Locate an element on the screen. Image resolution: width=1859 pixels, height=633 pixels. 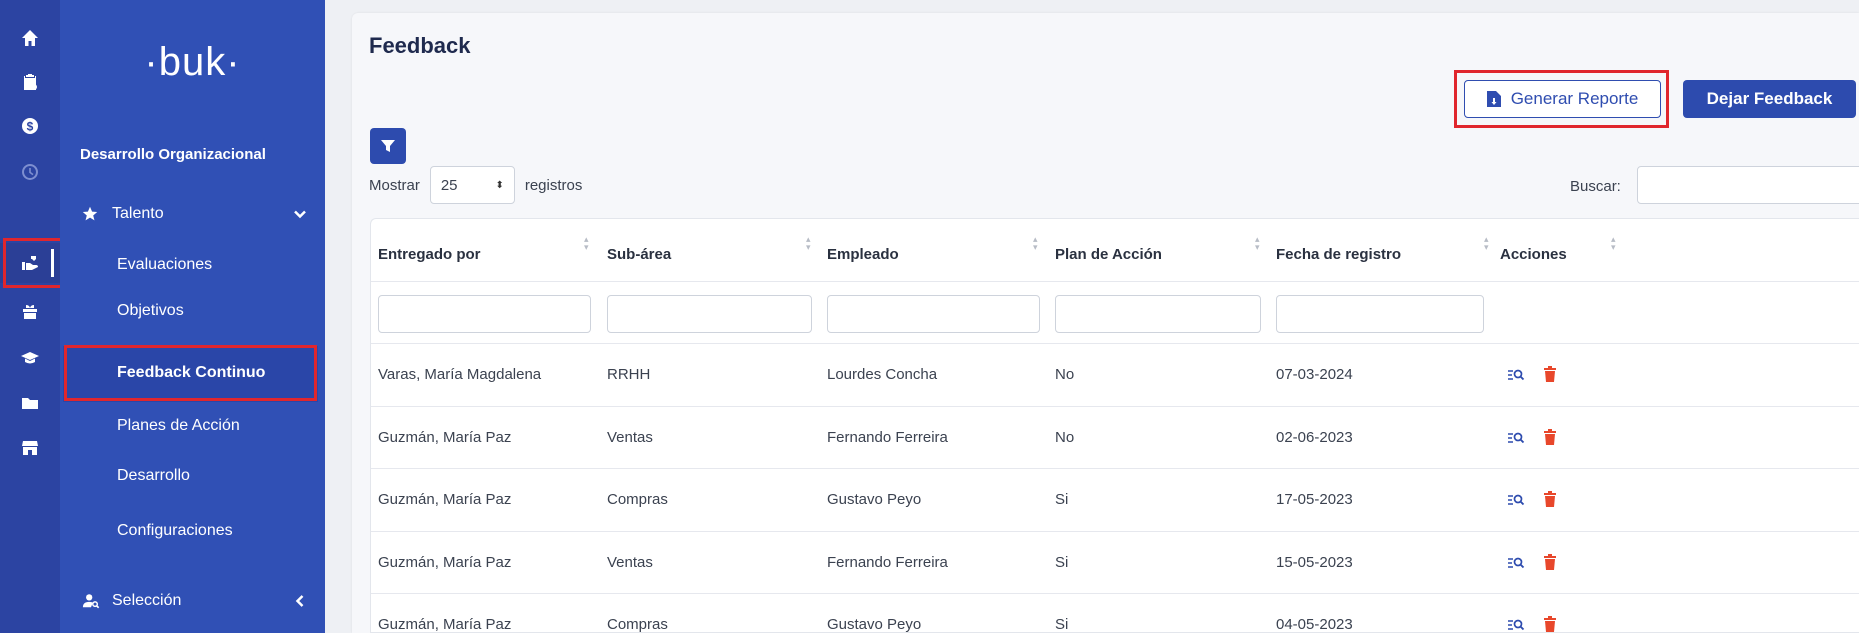
column-header-acciones: Acciones is located at coordinates (1533, 254).